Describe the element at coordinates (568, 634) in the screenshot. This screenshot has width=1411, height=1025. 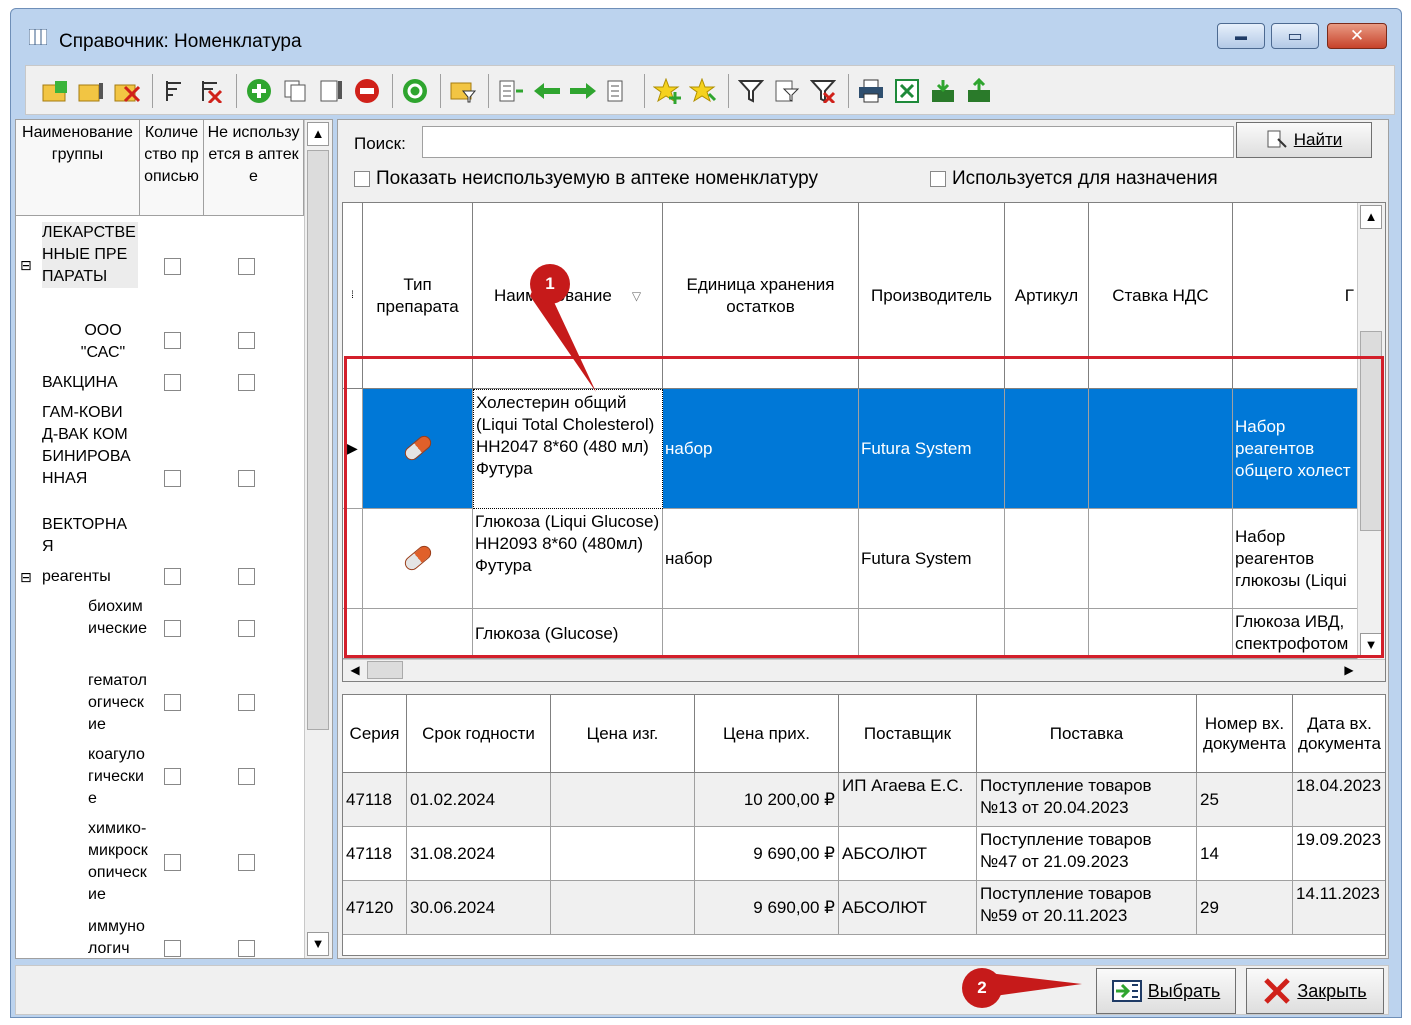
I see `name-cell: Глюкоза (Glucose)` at that location.